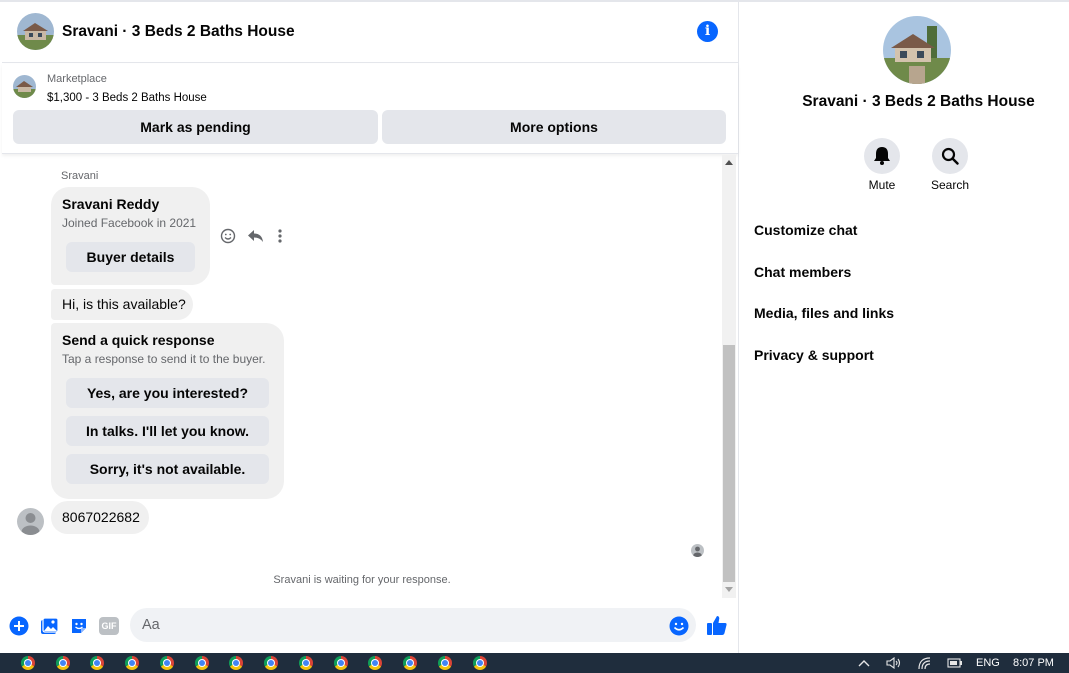 This screenshot has height=673, width=1069. What do you see at coordinates (814, 355) in the screenshot?
I see `menu-item-privacy-support: Privacy & support` at bounding box center [814, 355].